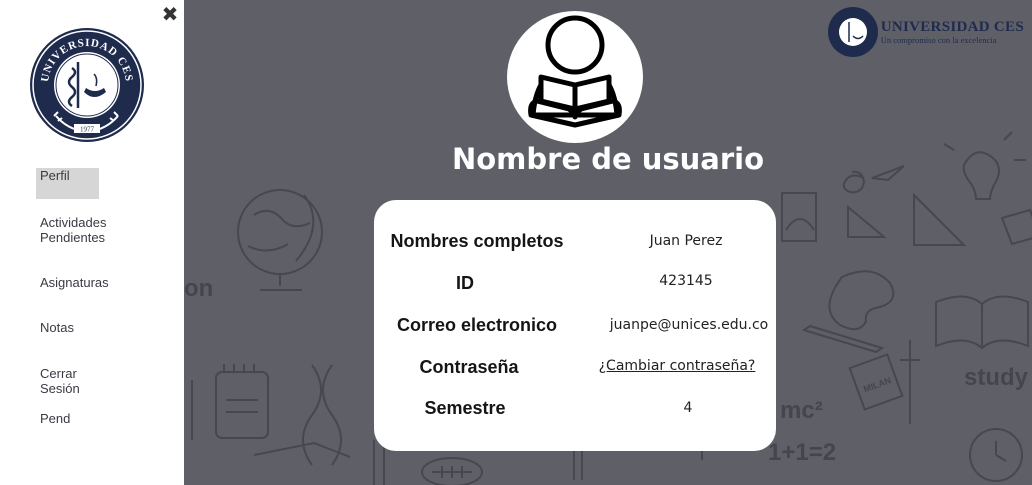  I want to click on bg-word-milan: MILAN, so click(877, 384).